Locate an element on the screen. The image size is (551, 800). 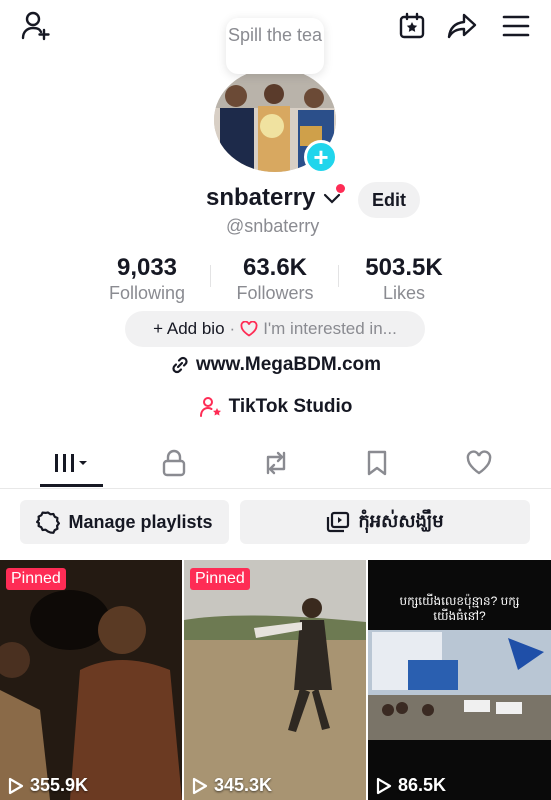
username-row: snbaterry is located at coordinates (275, 198).